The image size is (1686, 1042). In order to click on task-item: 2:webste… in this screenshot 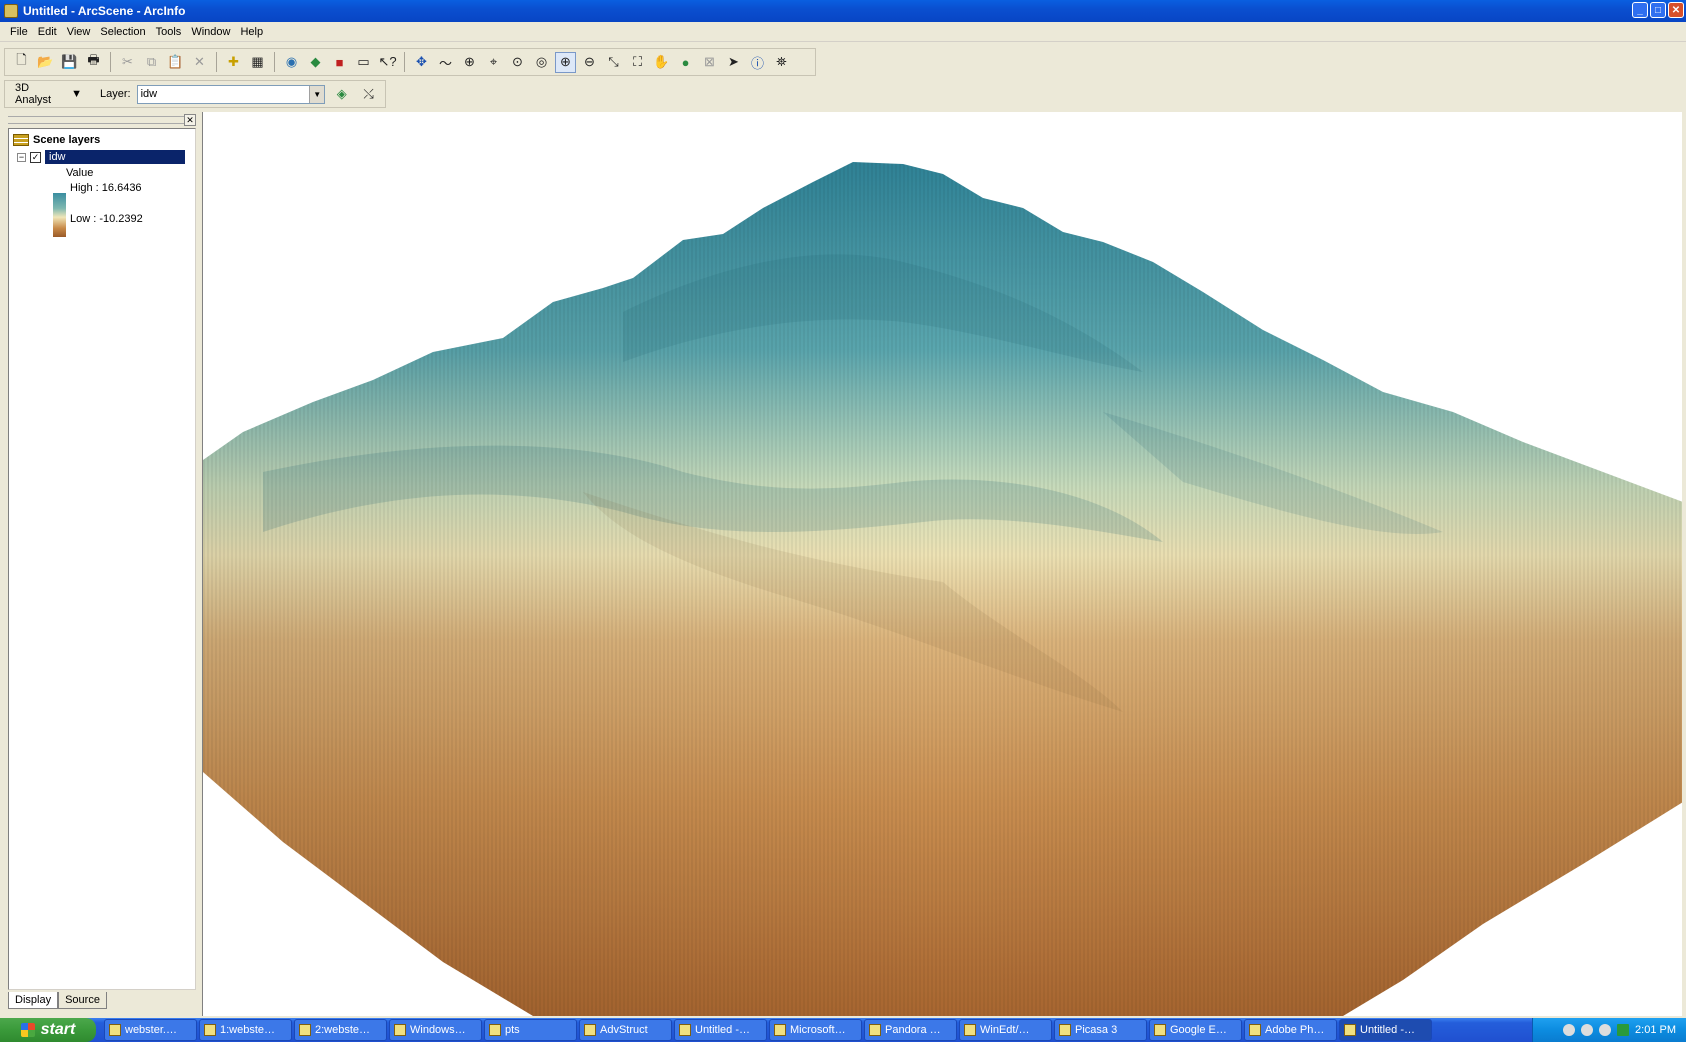, I will do `click(340, 1030)`.